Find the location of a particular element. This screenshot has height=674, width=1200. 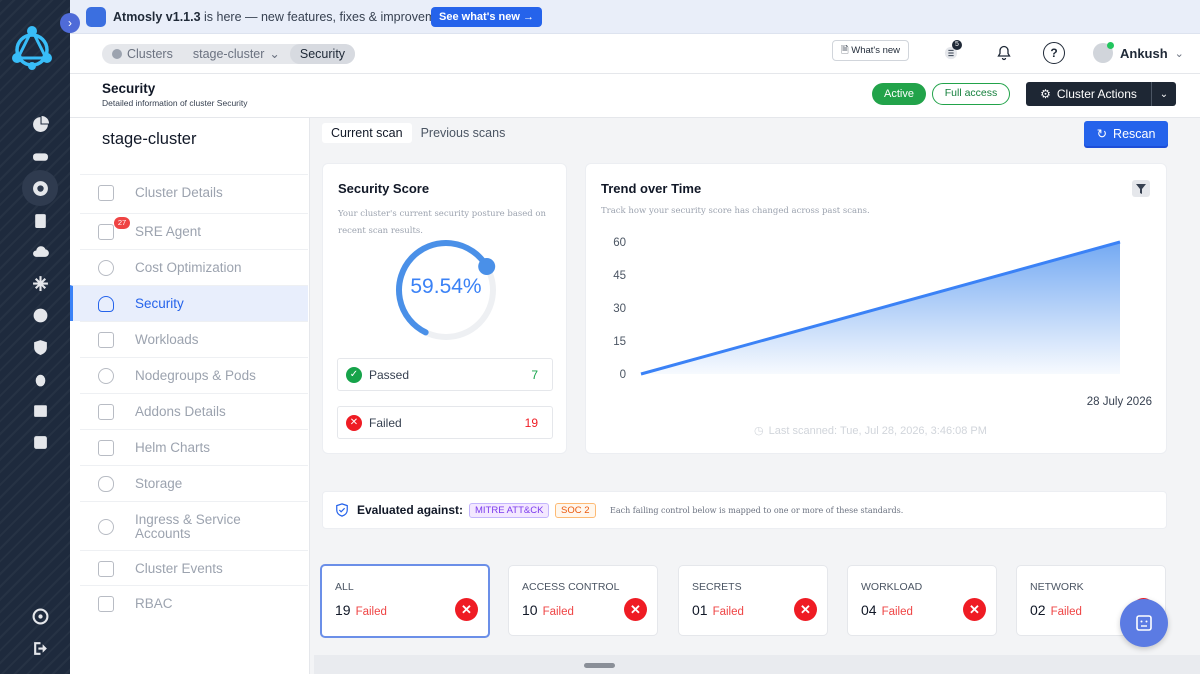

cluster-actions-button: ⚙ Cluster Actions ⌄ is located at coordinates (1101, 94).